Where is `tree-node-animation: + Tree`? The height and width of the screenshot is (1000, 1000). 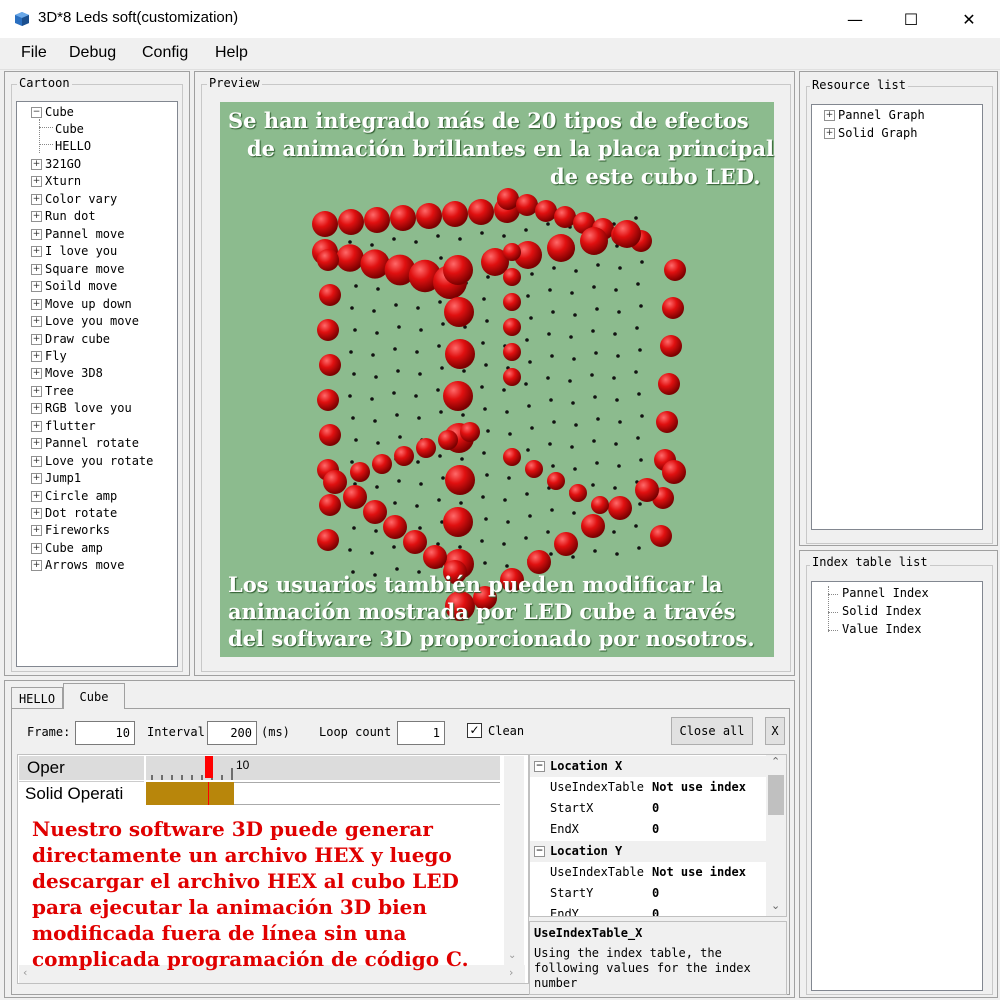
tree-node-animation: + Tree is located at coordinates (52, 391).